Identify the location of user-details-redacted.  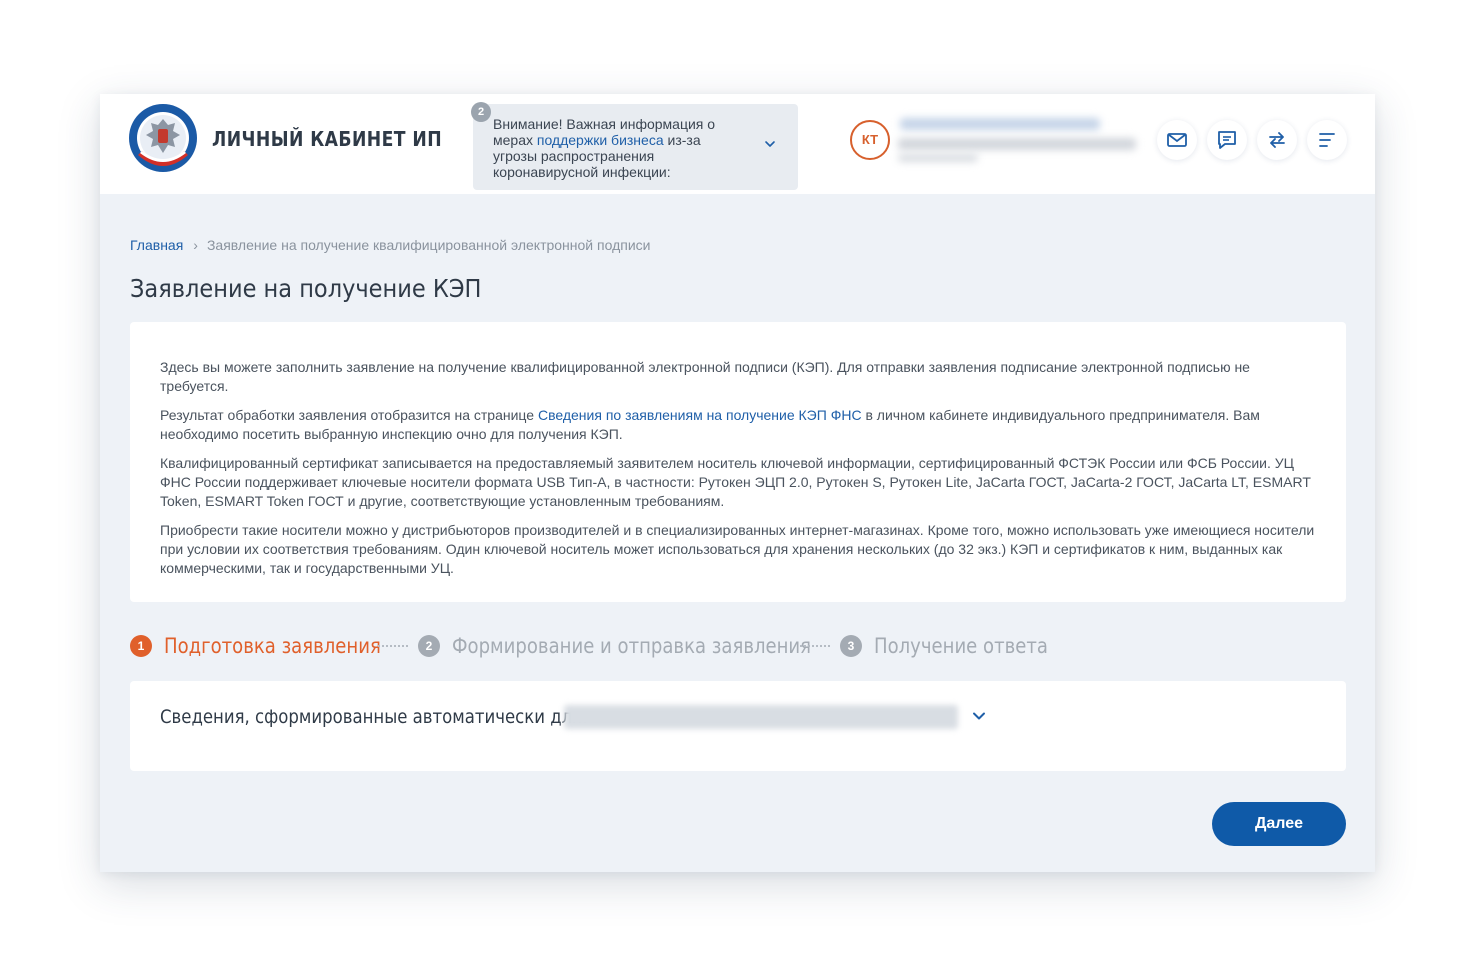
(1017, 144).